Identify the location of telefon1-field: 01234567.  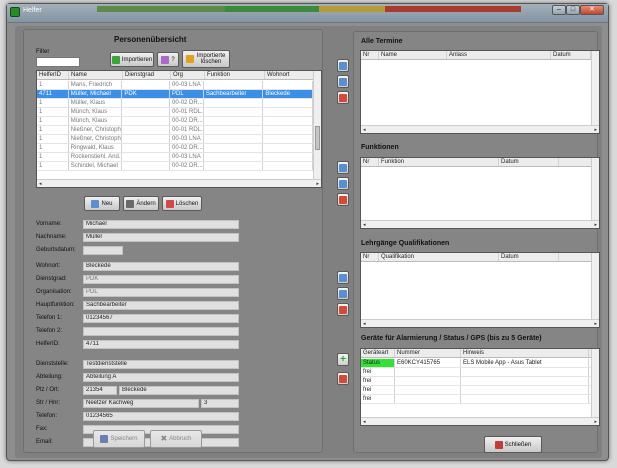
(161, 318).